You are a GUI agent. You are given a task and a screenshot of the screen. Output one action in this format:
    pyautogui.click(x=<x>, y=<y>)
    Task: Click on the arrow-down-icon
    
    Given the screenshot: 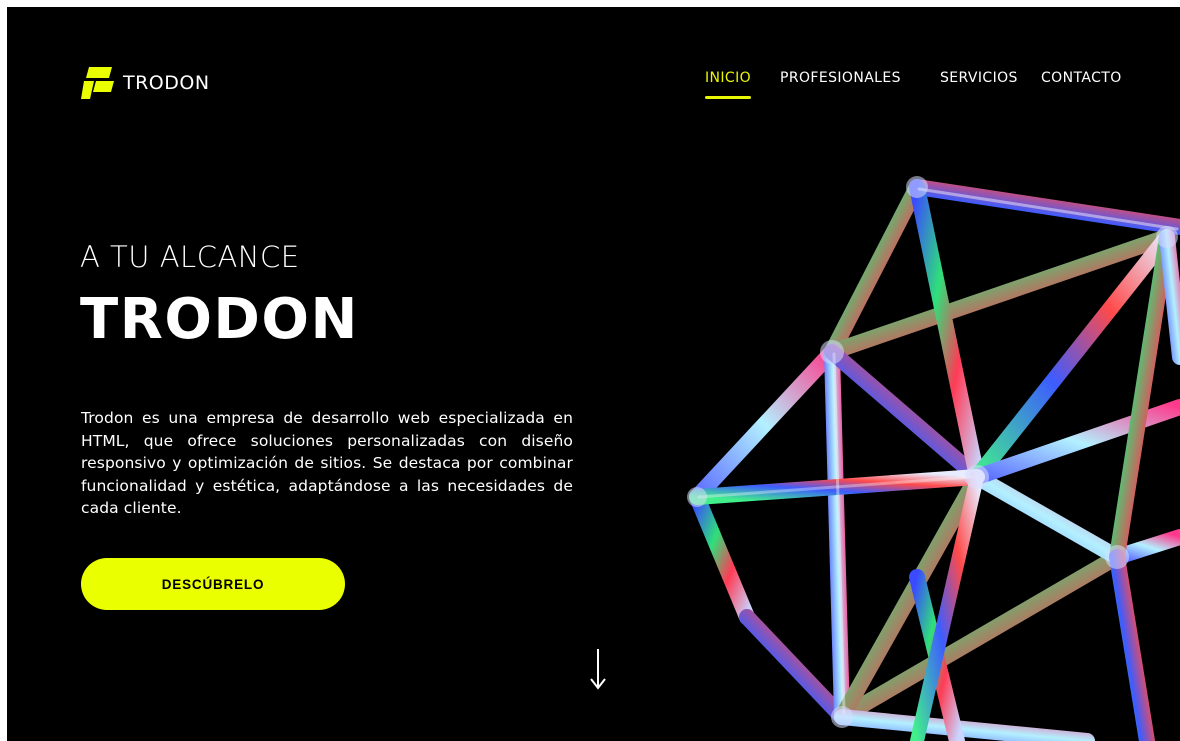 What is the action you would take?
    pyautogui.click(x=598, y=669)
    